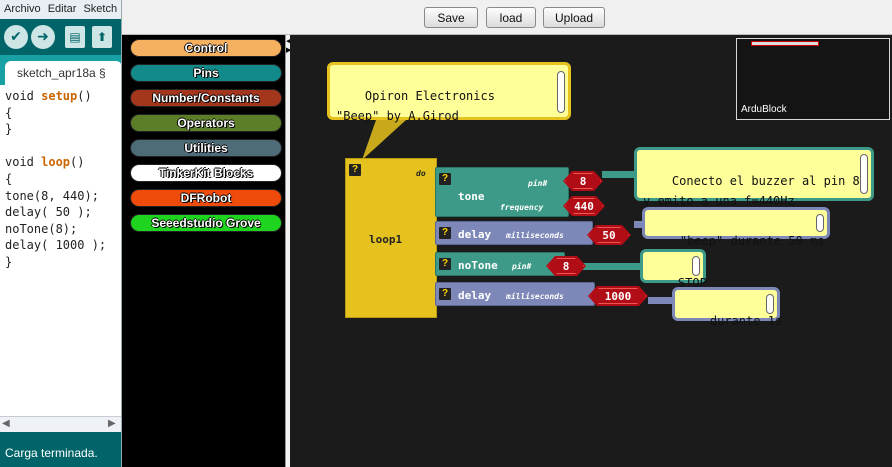 The height and width of the screenshot is (467, 892). I want to click on upload-button: Upload, so click(574, 17).